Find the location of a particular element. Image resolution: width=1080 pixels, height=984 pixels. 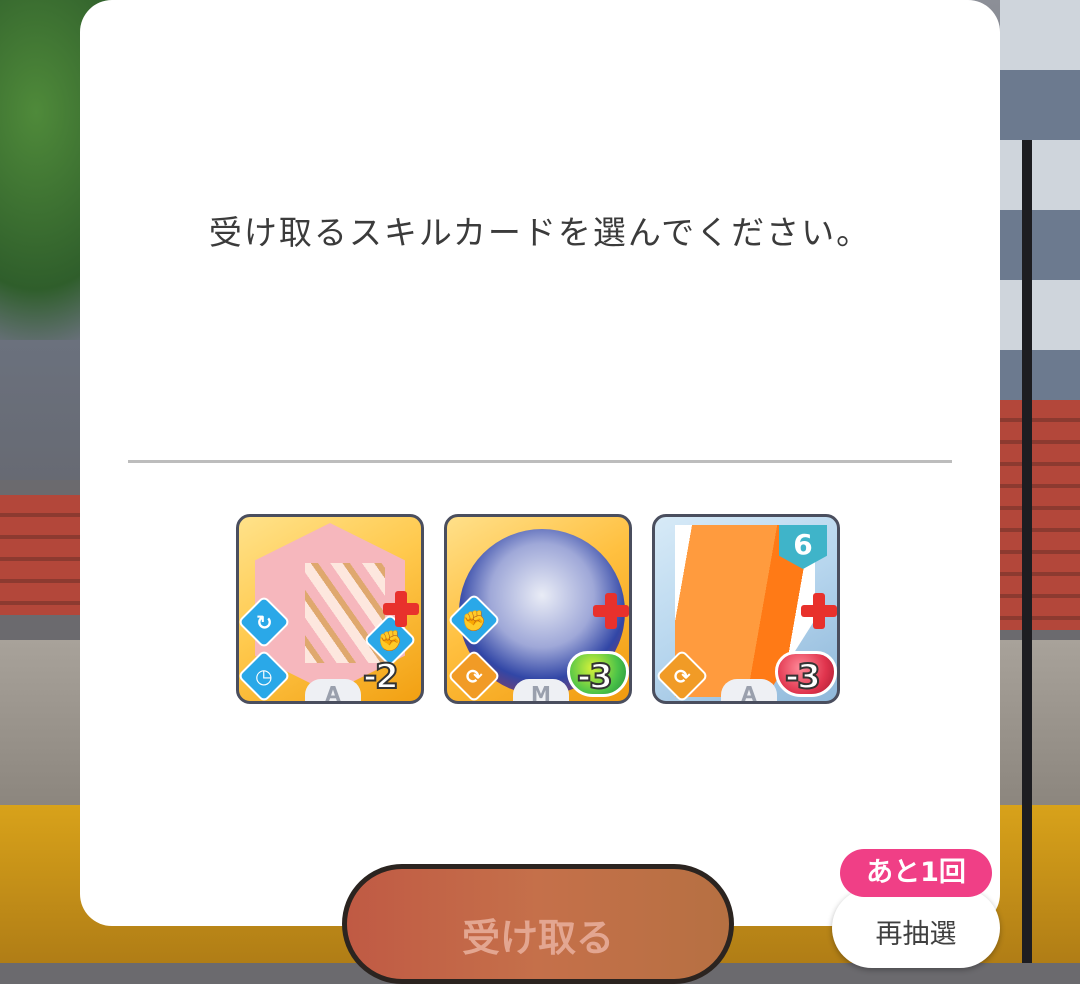

dialog-title: 受け取るスキルカードを選んでください。 is located at coordinates (540, 232).